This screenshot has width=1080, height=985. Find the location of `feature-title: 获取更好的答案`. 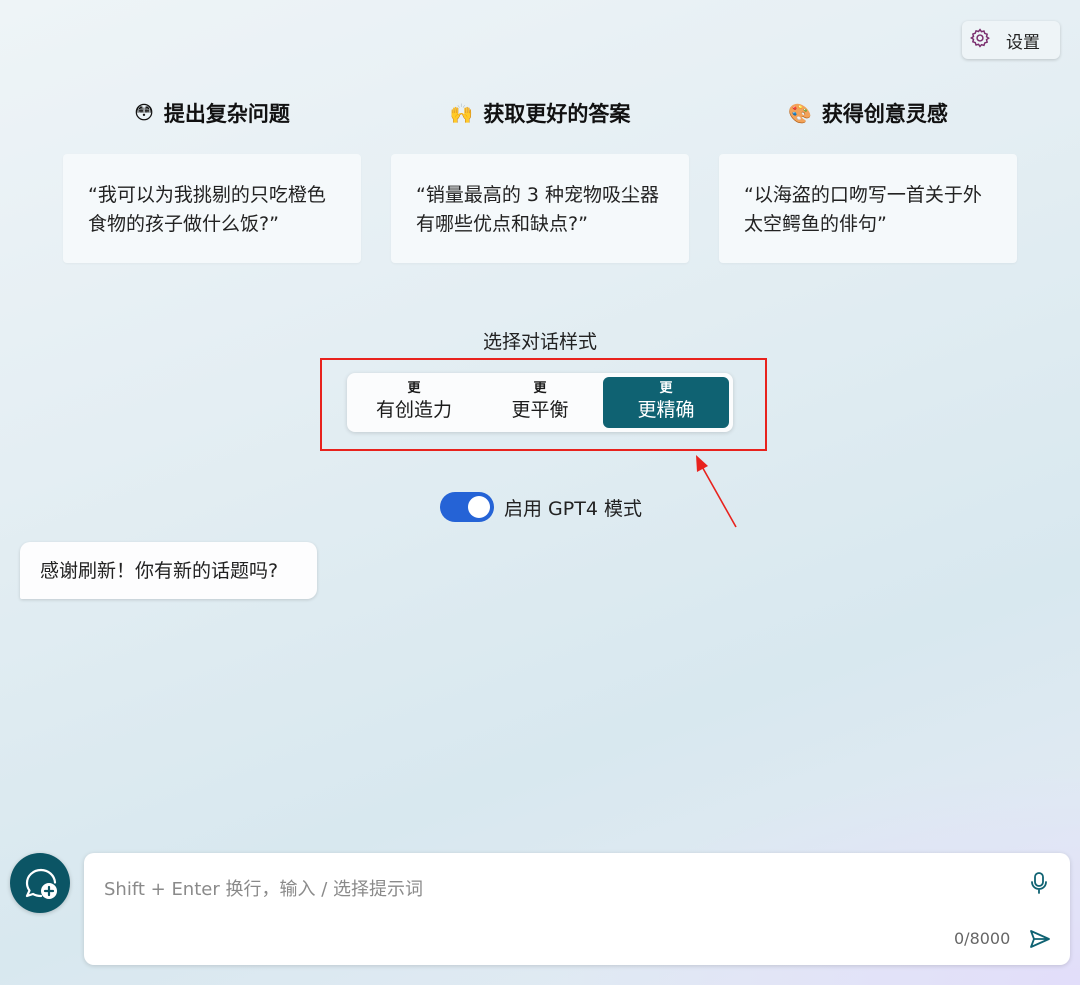

feature-title: 获取更好的答案 is located at coordinates (557, 114).